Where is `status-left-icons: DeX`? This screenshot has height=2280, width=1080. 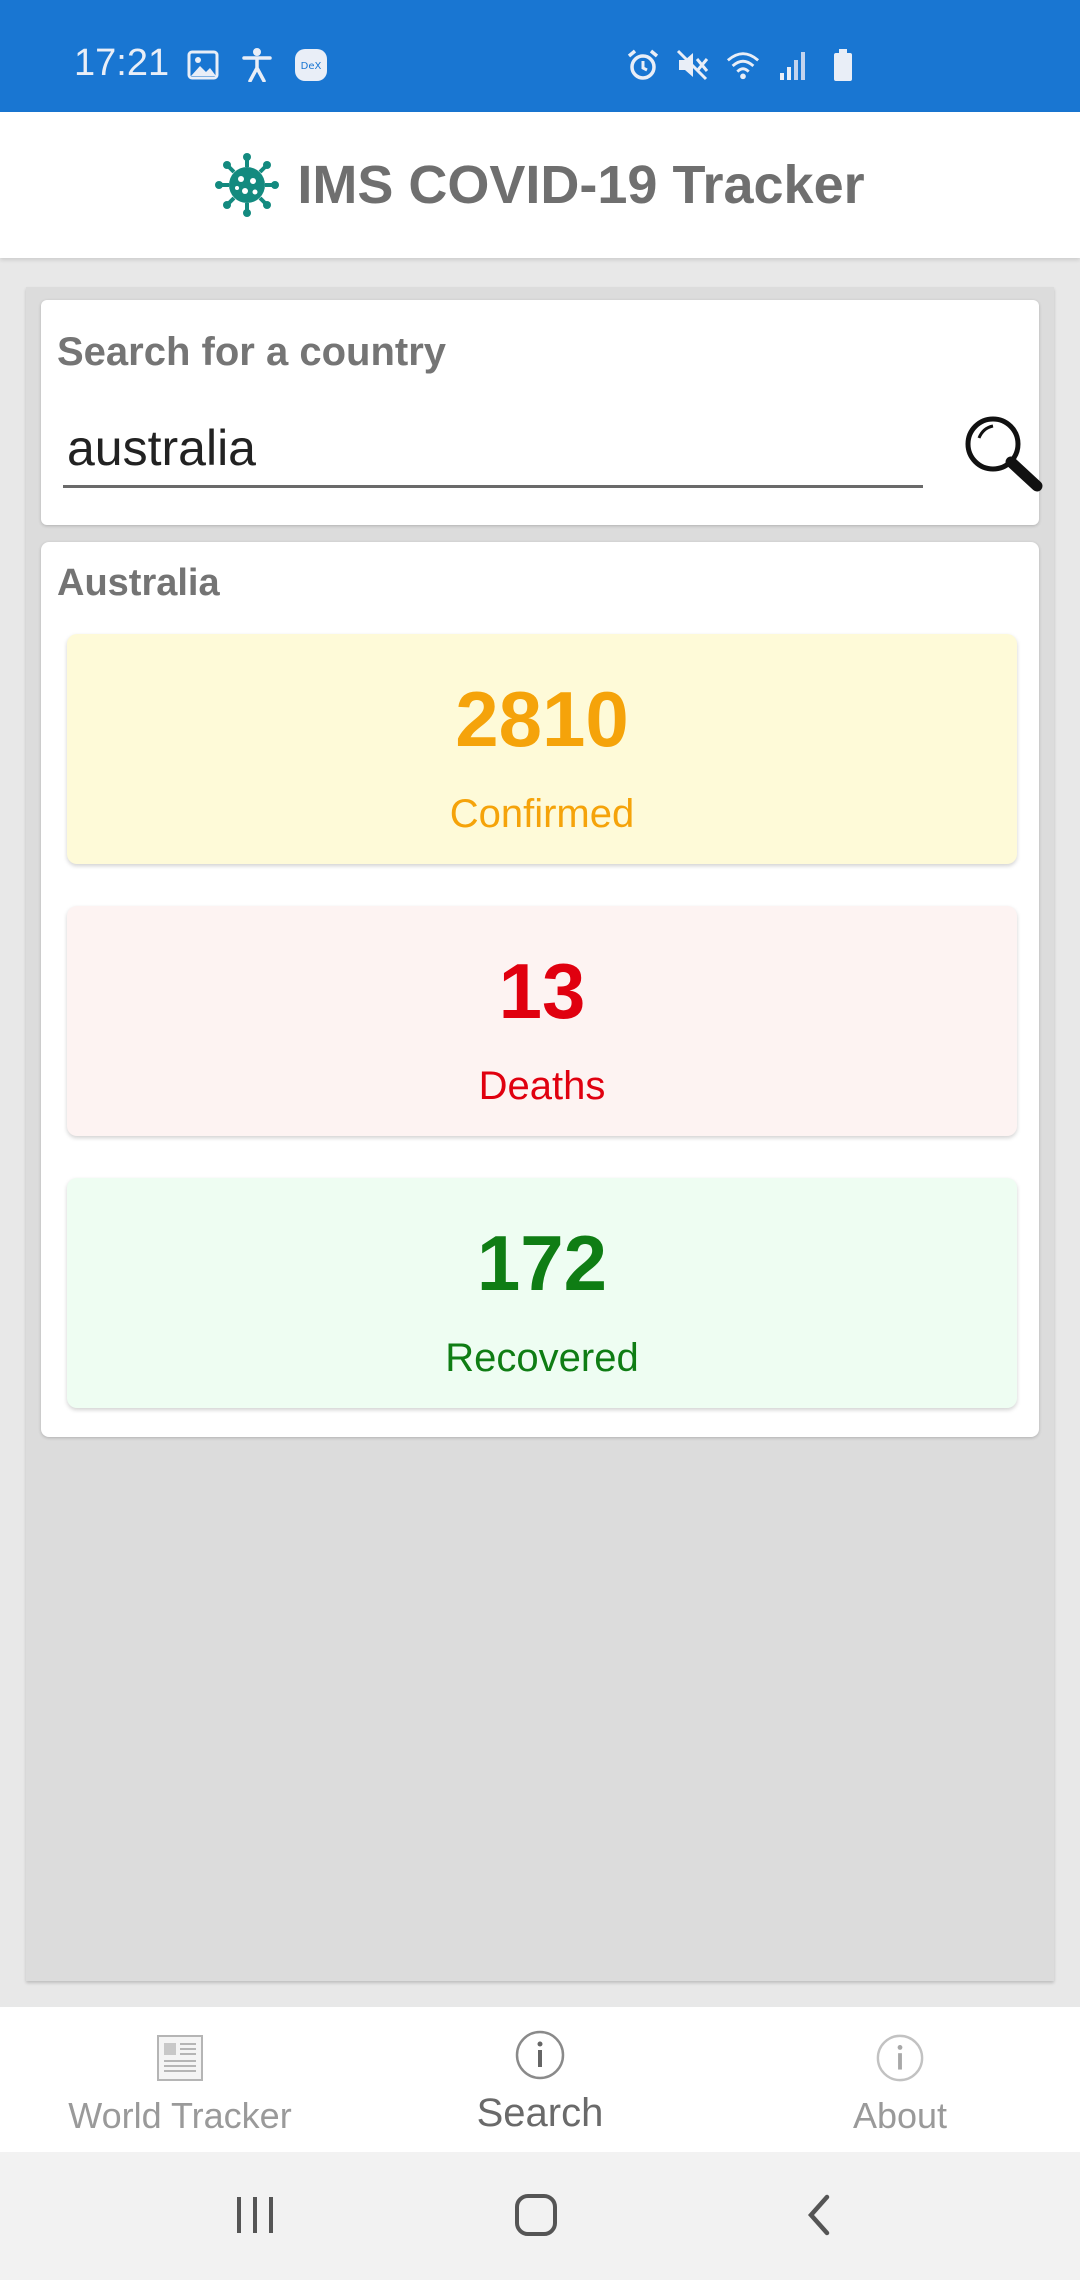
status-left-icons: DeX is located at coordinates (257, 65).